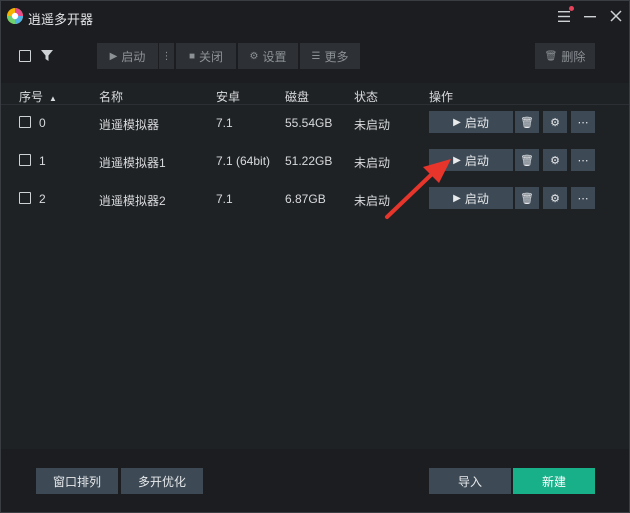  Describe the element at coordinates (309, 123) in the screenshot. I see `row-disk: 55.54GB` at that location.